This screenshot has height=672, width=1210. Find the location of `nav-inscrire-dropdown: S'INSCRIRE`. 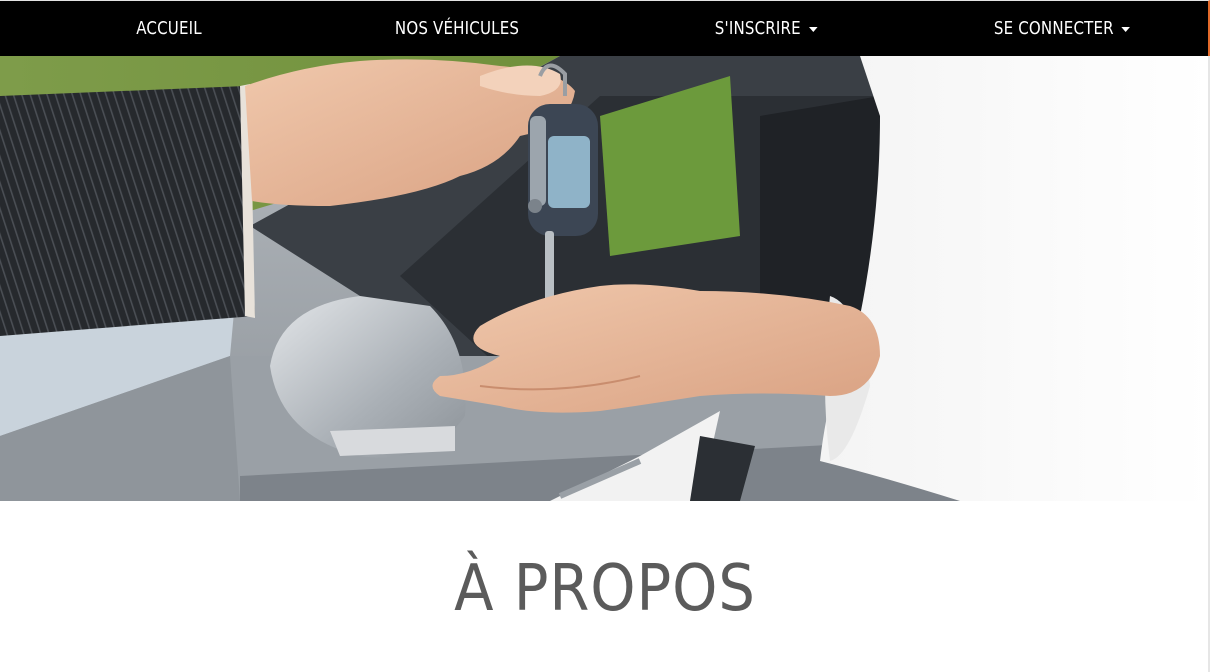

nav-inscrire-dropdown: S'INSCRIRE is located at coordinates (766, 28).